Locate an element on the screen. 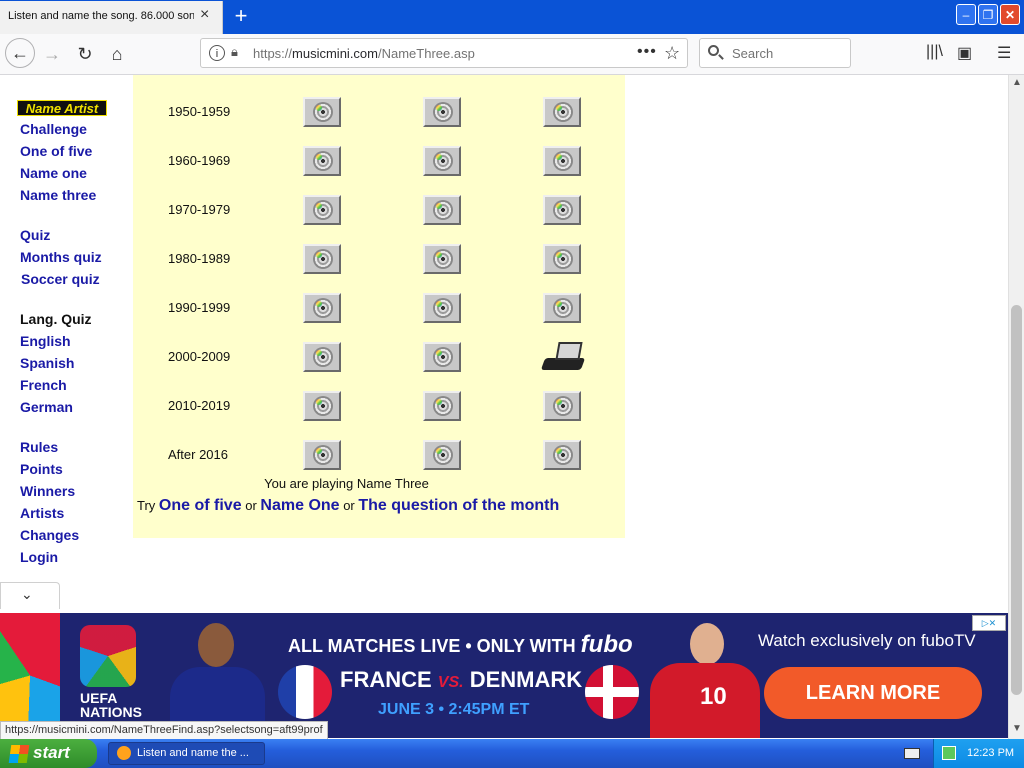 Image resolution: width=1024 pixels, height=768 pixels. nav-one-of-five: One of five is located at coordinates (56, 151).